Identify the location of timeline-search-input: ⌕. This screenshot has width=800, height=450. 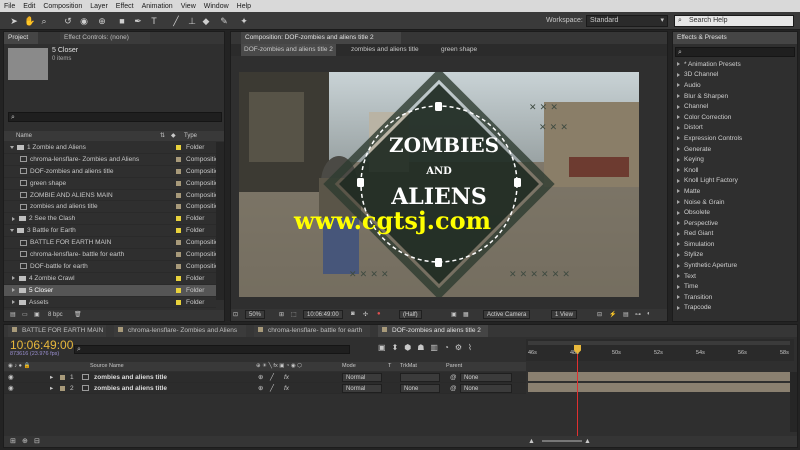
(212, 349).